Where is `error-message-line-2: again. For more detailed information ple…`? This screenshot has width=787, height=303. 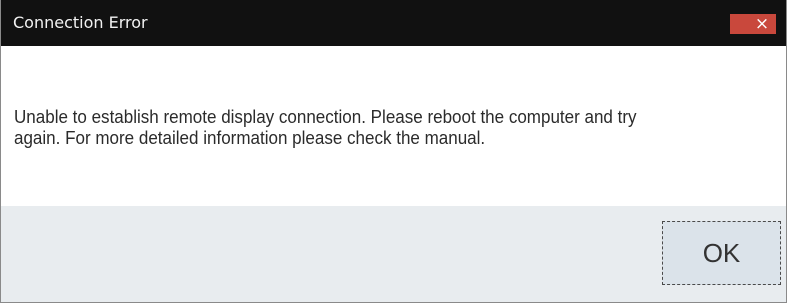
error-message-line-2: again. For more detailed information ple… is located at coordinates (250, 137).